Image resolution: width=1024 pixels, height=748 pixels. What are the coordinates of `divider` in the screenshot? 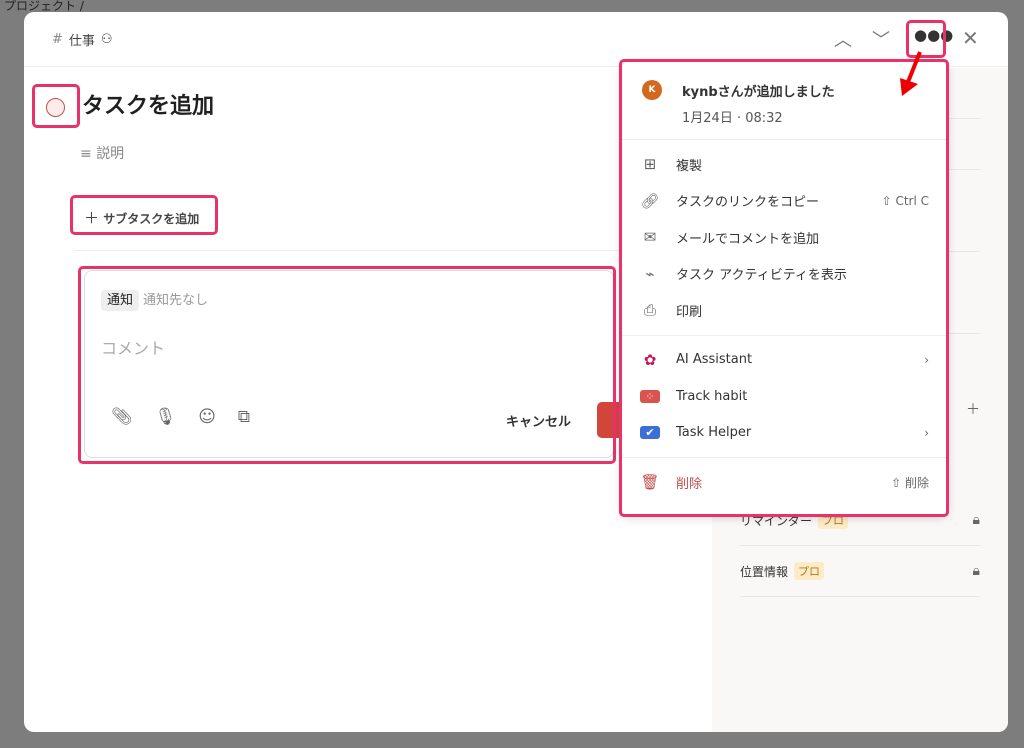 It's located at (379, 250).